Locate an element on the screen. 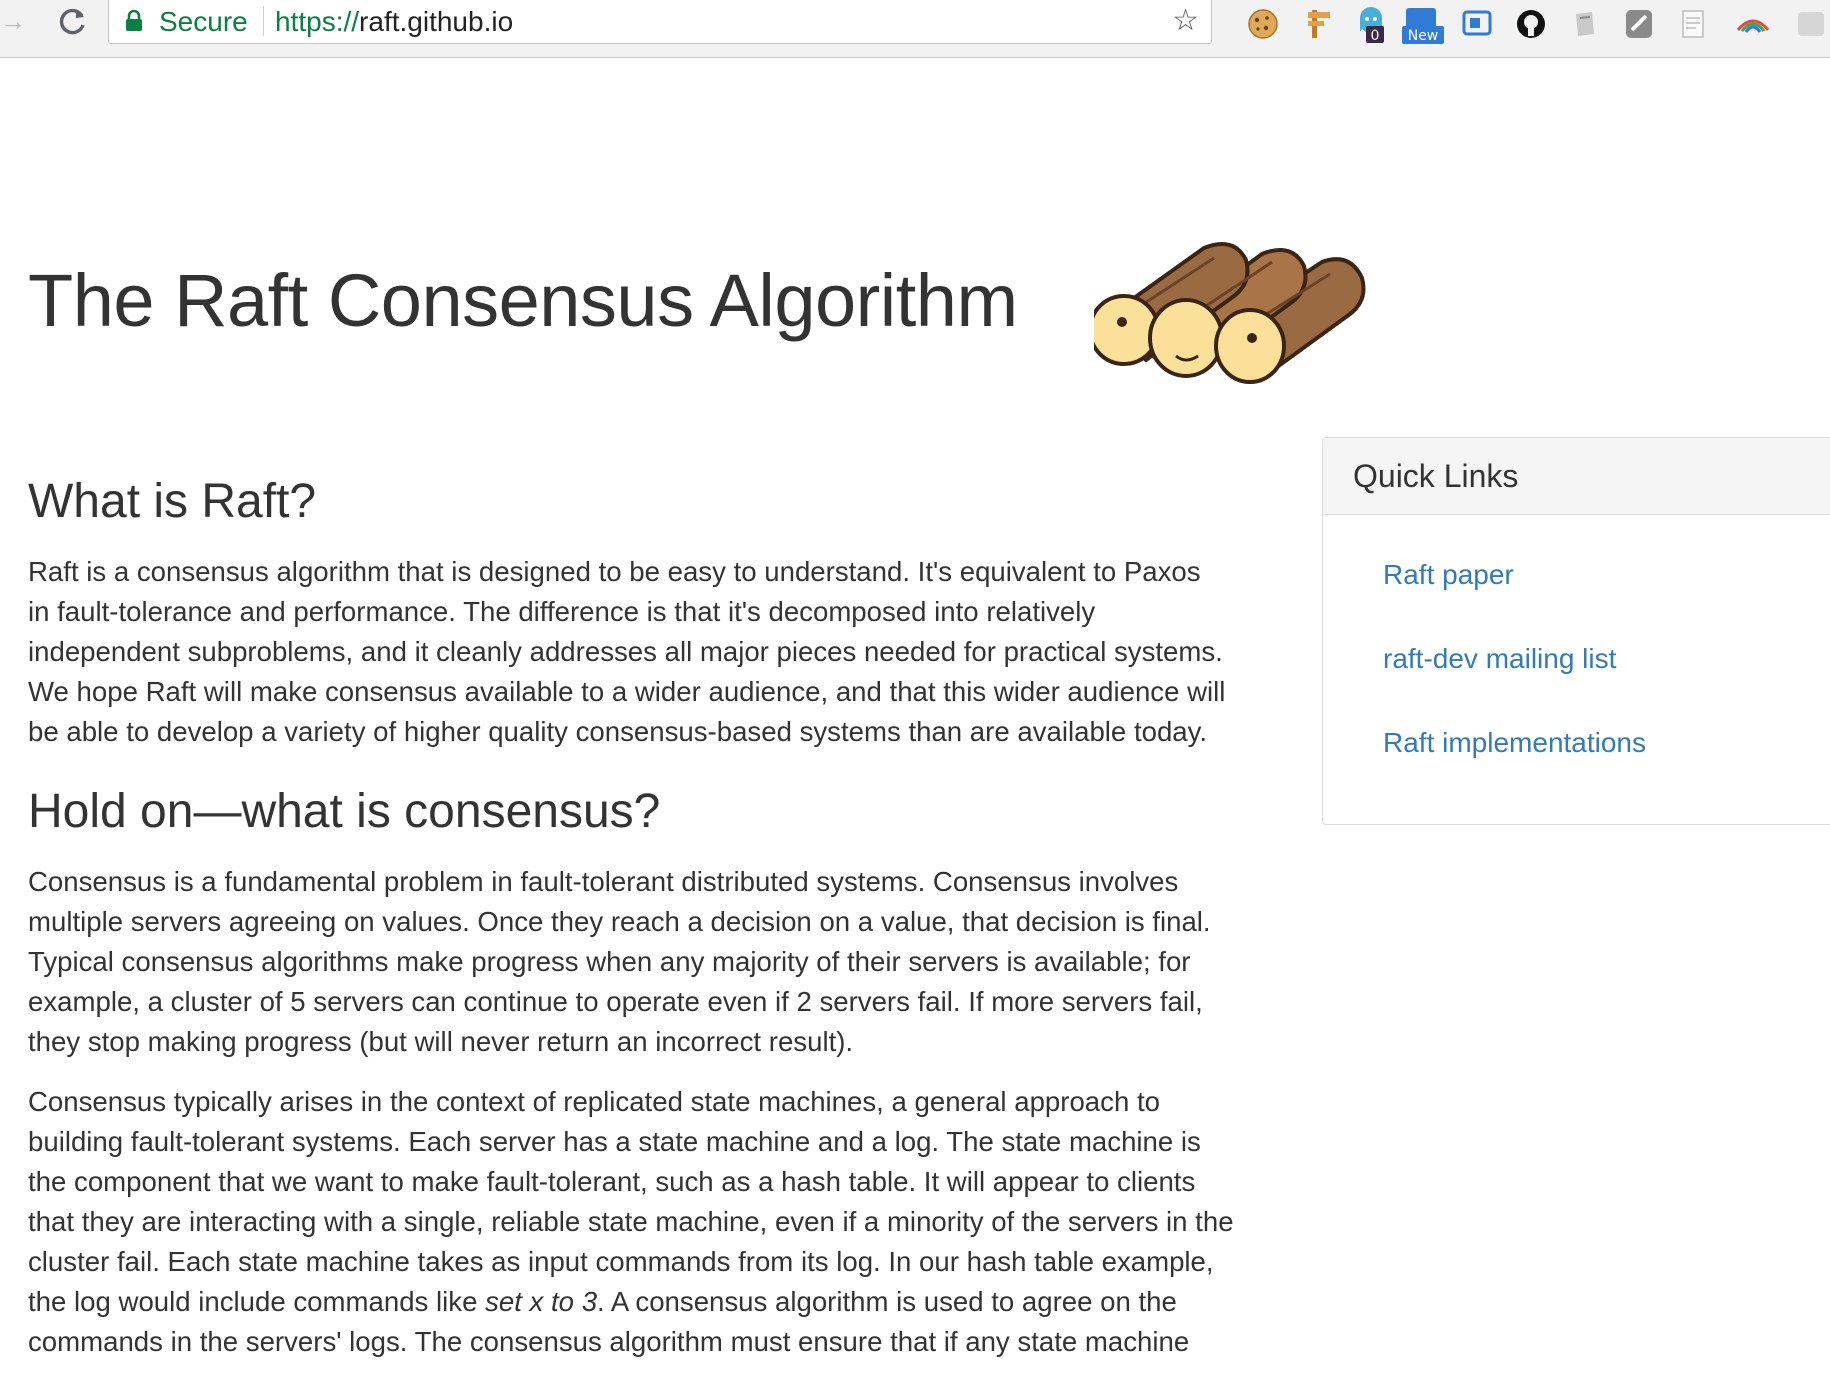 This screenshot has height=1374, width=1830. secure-label: Secure is located at coordinates (203, 21).